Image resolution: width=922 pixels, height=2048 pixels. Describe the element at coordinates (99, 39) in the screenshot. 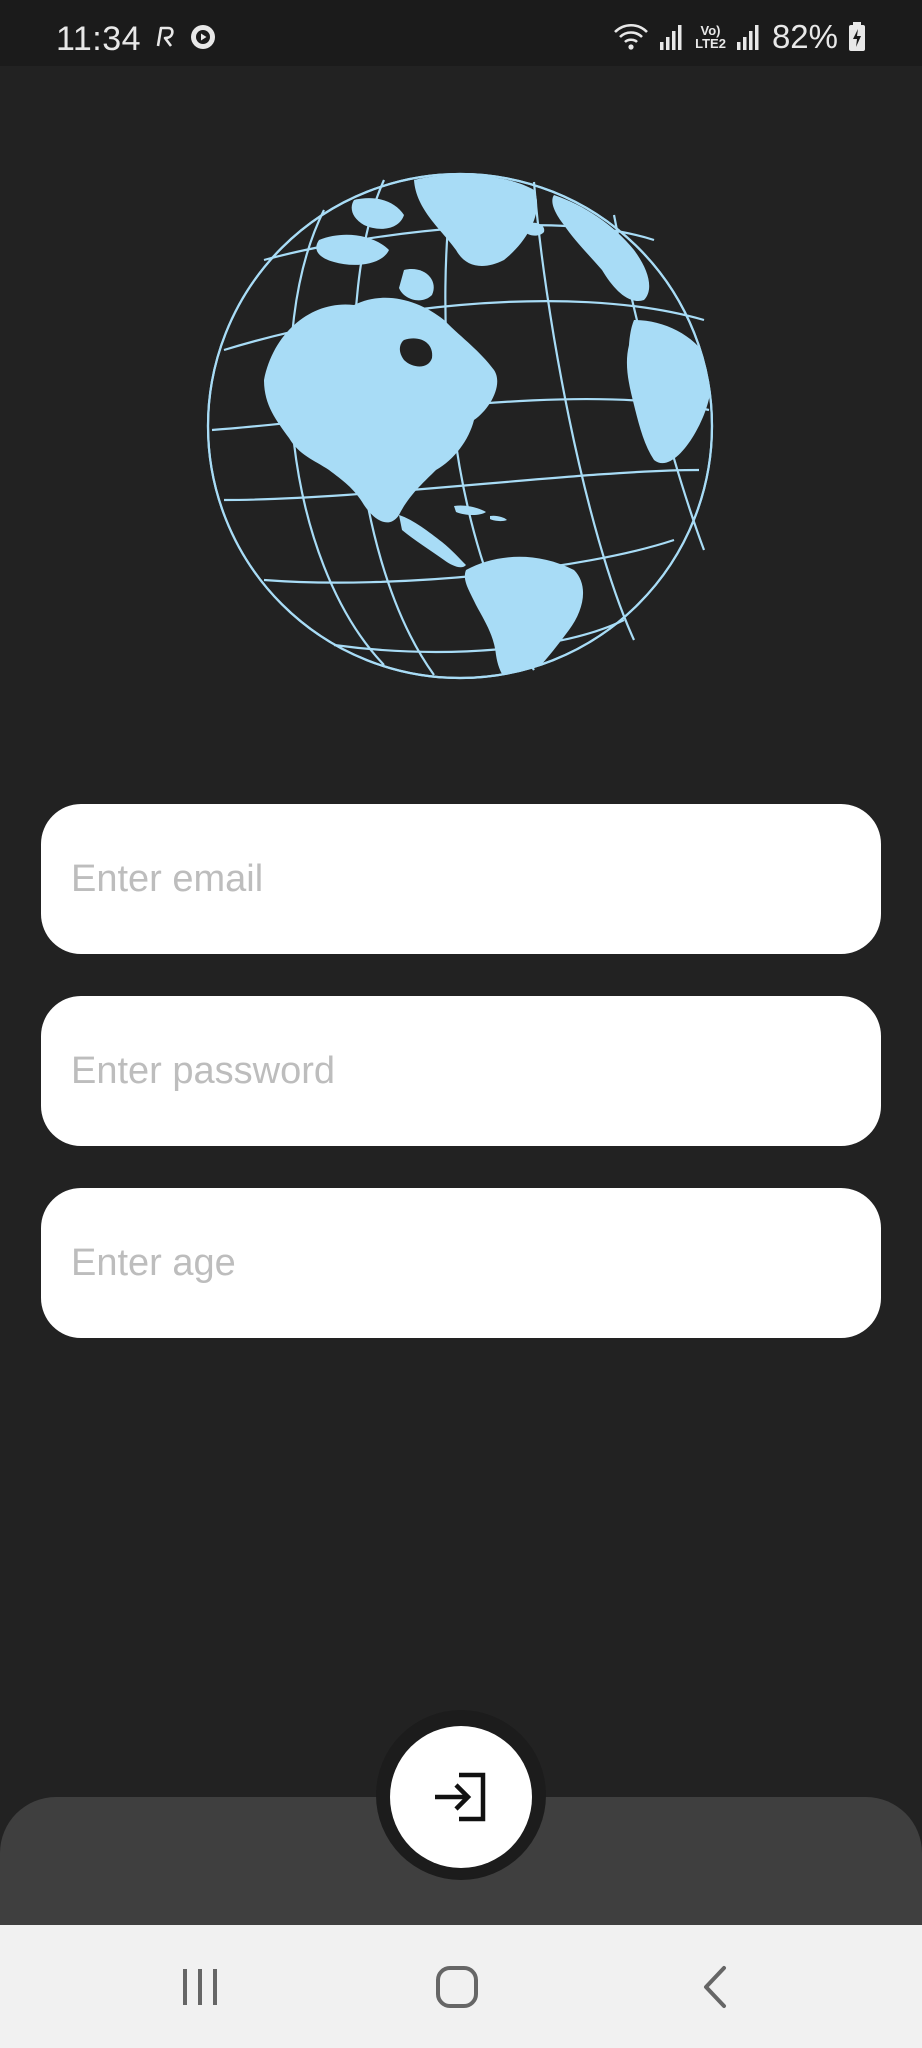

I see `status-time: 11:34` at that location.